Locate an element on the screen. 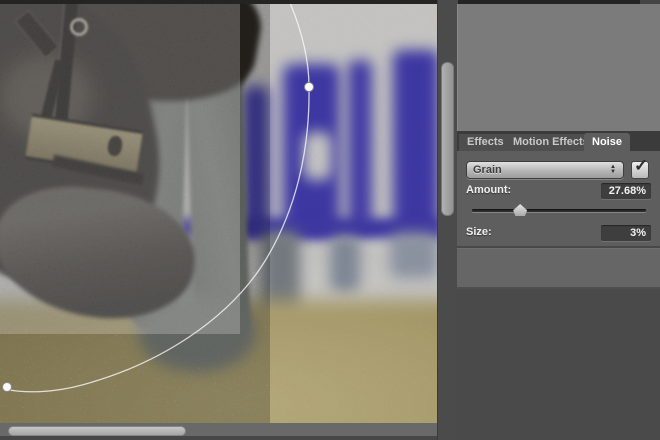 The height and width of the screenshot is (440, 660). noise-enabled-checkbox: ✓ is located at coordinates (640, 167).